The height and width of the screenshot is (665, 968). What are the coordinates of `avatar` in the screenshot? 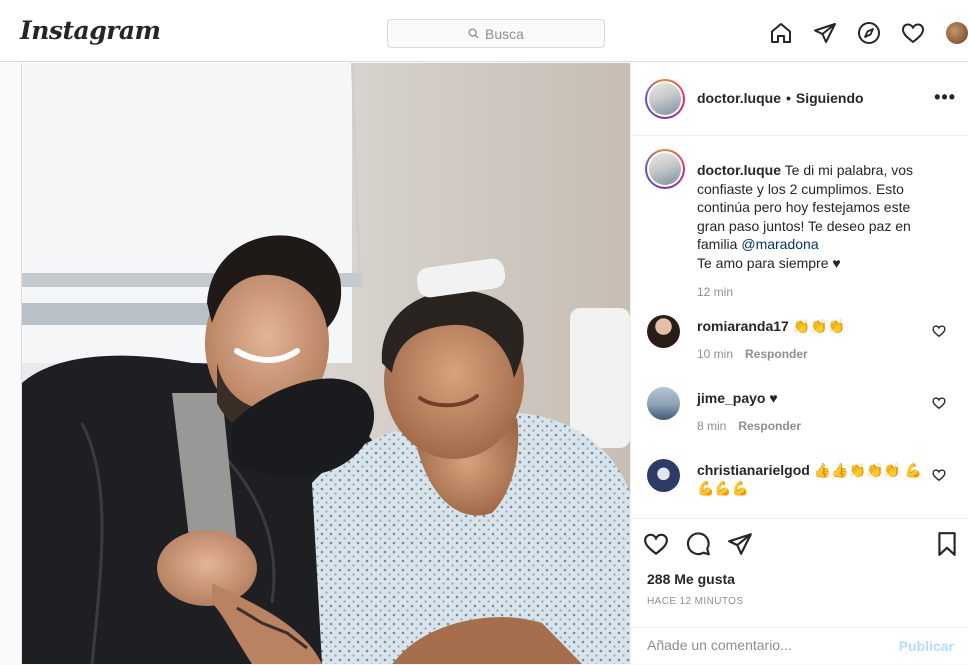 It's located at (956, 32).